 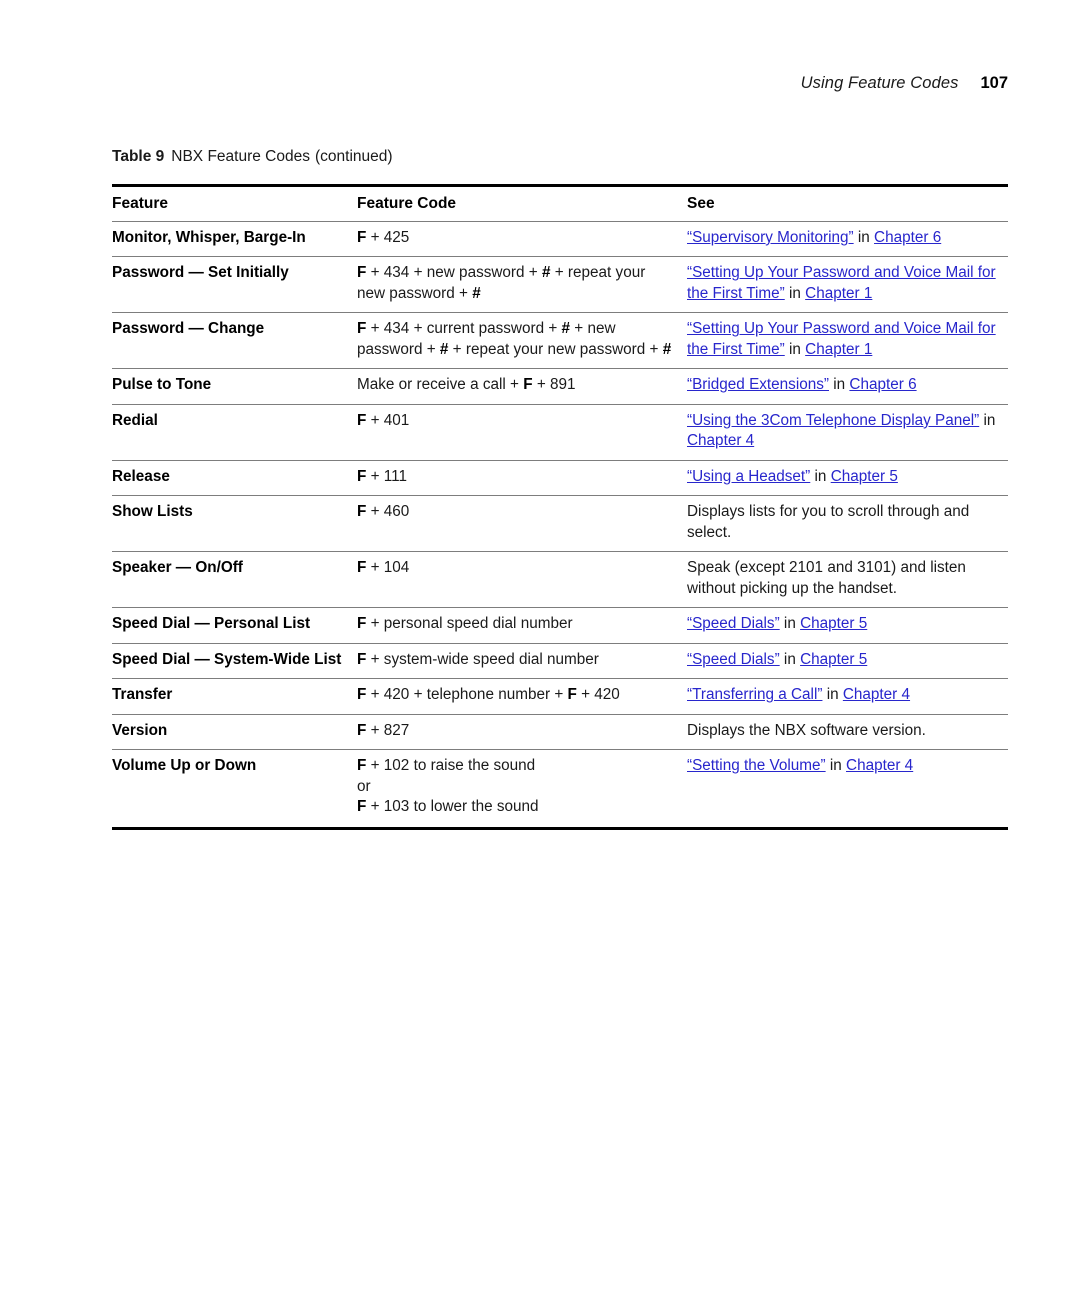 What do you see at coordinates (522, 732) in the screenshot?
I see `cell-feature-code: F + 827` at bounding box center [522, 732].